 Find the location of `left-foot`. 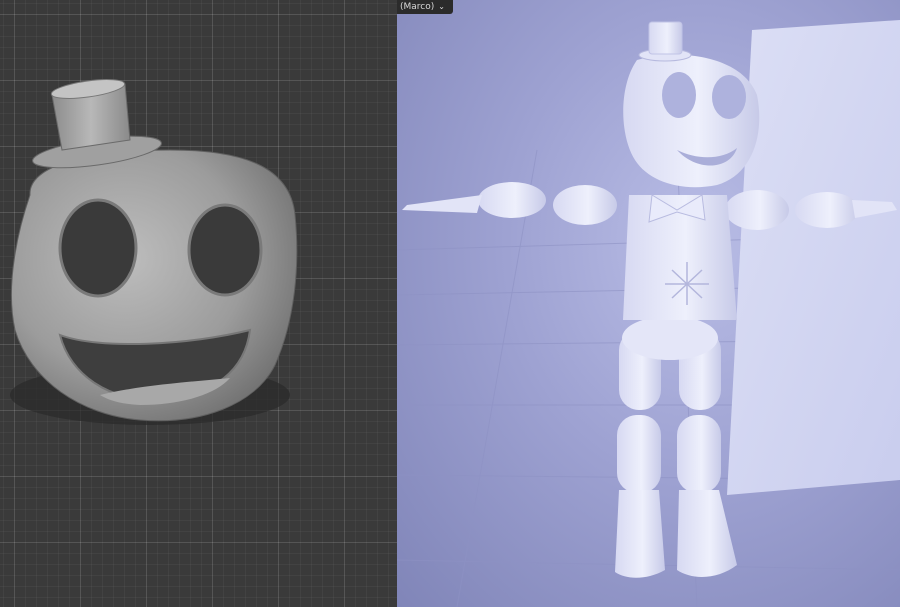

left-foot is located at coordinates (640, 534).